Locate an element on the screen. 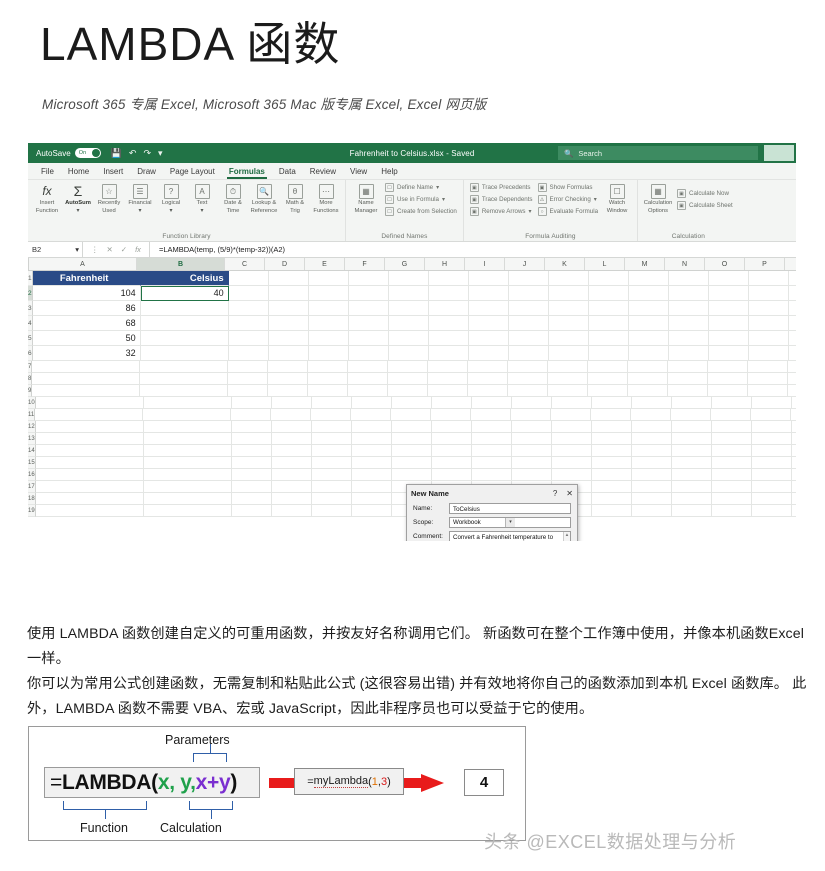 Image resolution: width=825 pixels, height=871 pixels. column-header-k: K is located at coordinates (565, 264).